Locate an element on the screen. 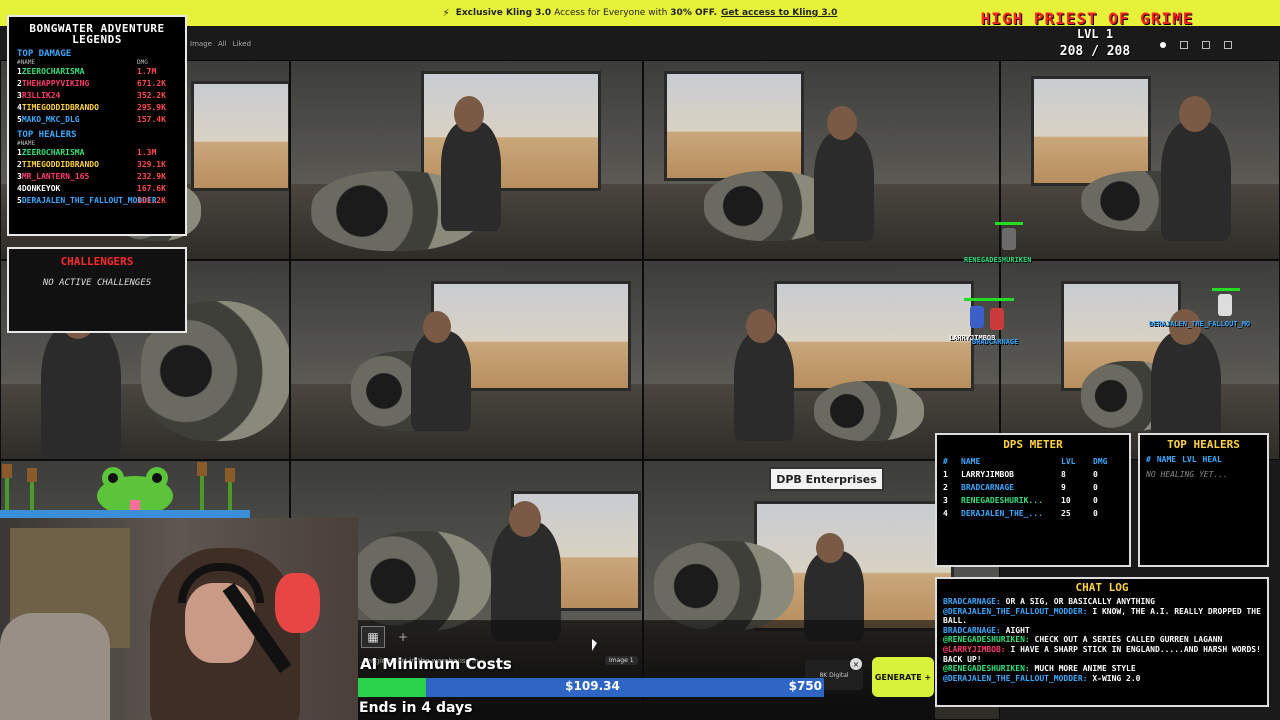  player-name: MR_LANTERN_165 is located at coordinates (55, 176).